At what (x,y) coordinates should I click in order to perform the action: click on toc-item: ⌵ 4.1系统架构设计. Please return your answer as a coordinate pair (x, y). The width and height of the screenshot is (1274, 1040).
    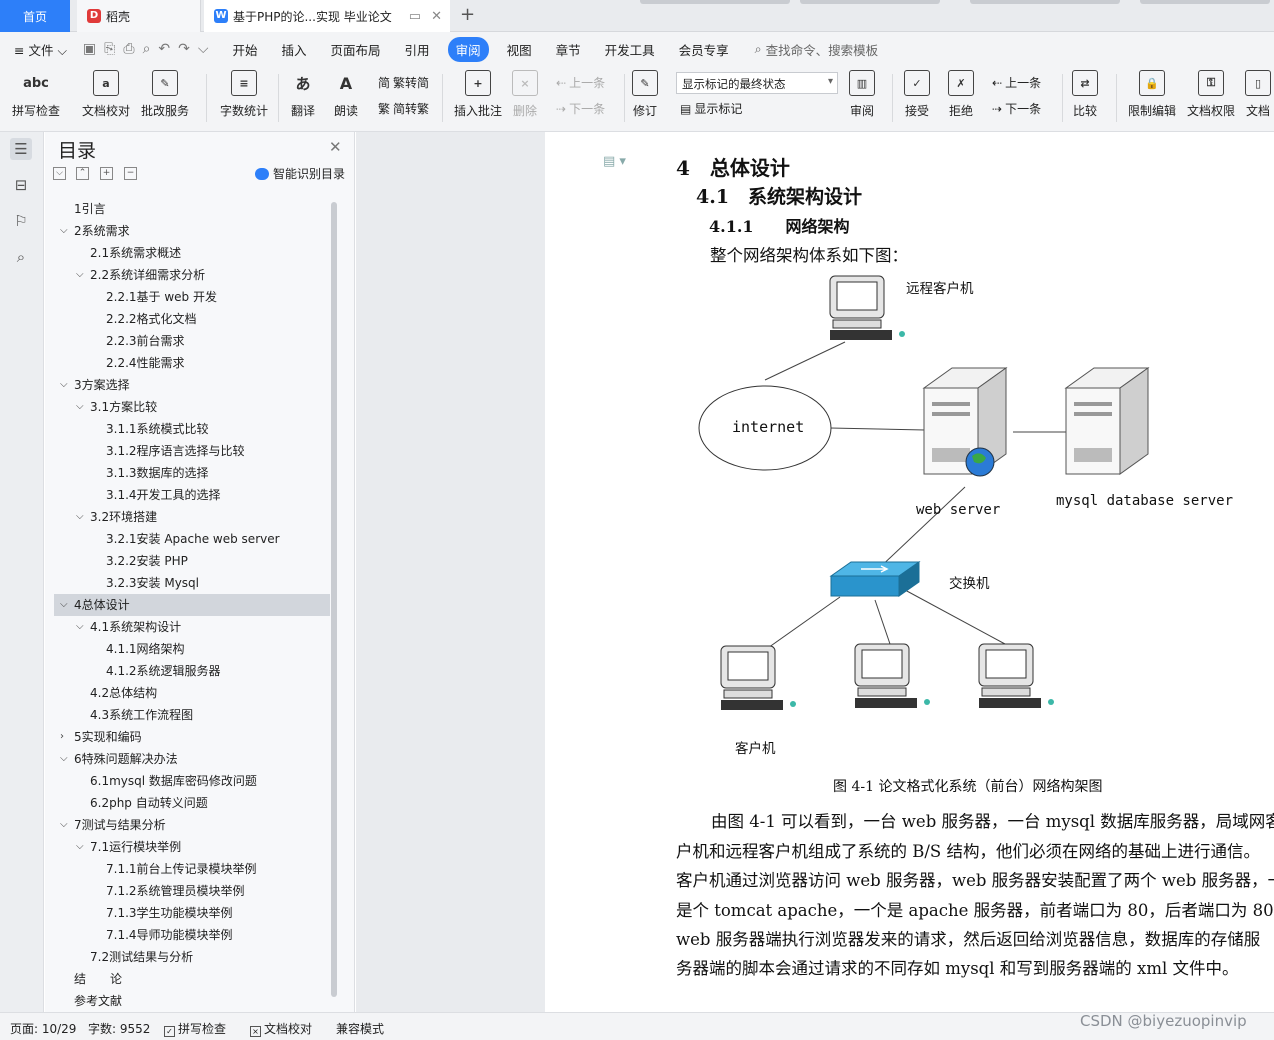
    Looking at the image, I should click on (192, 627).